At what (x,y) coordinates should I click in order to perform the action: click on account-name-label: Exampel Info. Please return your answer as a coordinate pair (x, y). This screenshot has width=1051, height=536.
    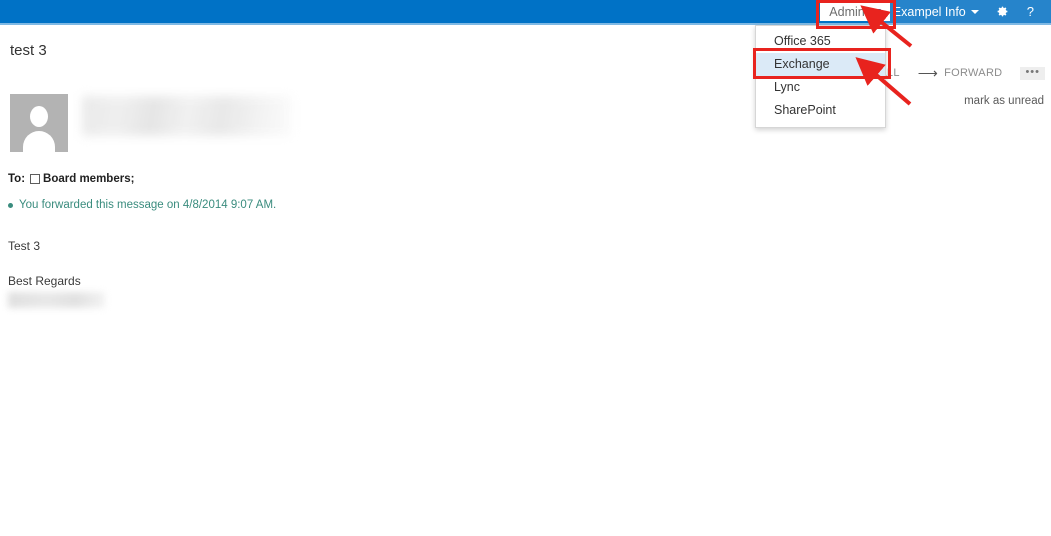
    Looking at the image, I should click on (929, 11).